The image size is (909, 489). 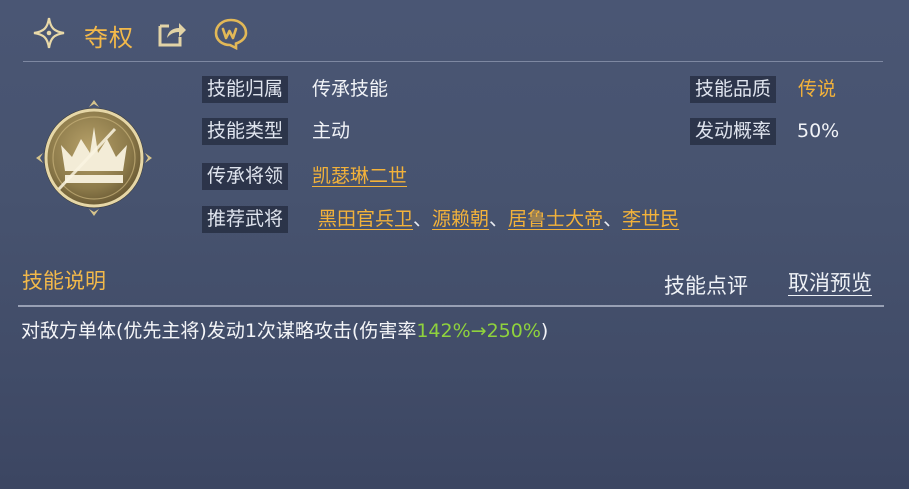 I want to click on type-label: 技能类型, so click(x=245, y=131).